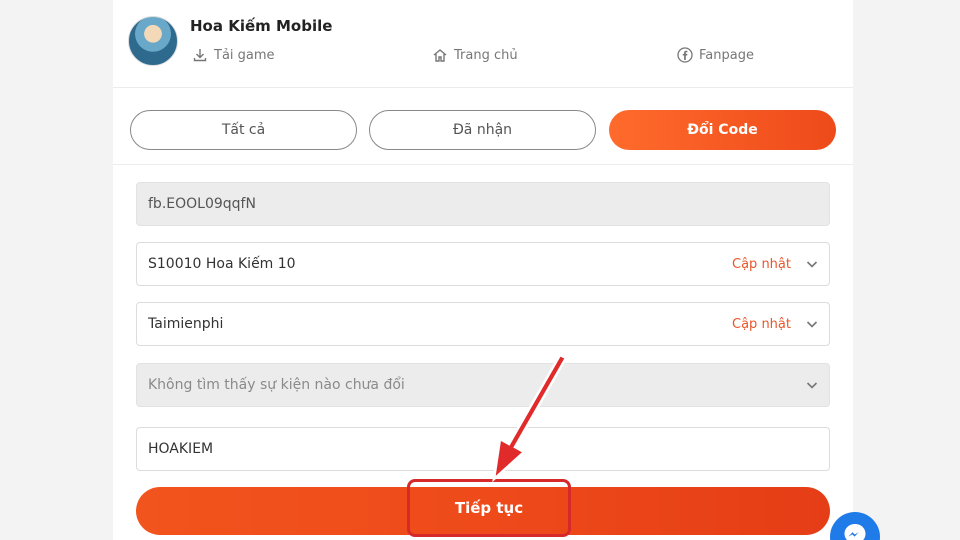 The width and height of the screenshot is (960, 540). Describe the element at coordinates (440, 55) in the screenshot. I see `home-icon` at that location.